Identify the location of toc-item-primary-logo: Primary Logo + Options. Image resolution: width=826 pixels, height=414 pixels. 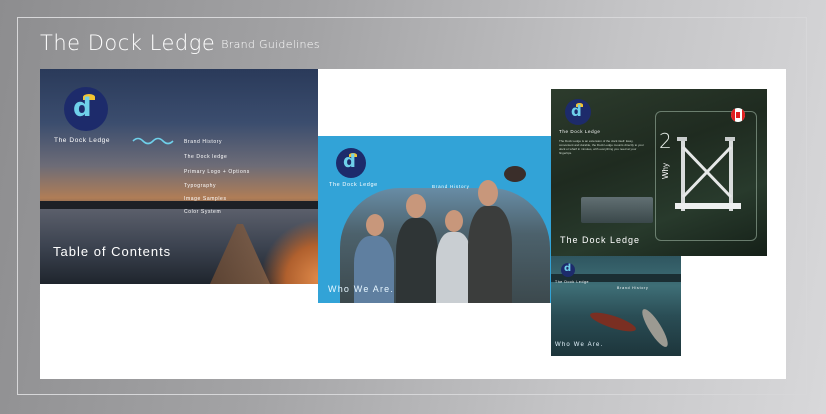
(217, 172).